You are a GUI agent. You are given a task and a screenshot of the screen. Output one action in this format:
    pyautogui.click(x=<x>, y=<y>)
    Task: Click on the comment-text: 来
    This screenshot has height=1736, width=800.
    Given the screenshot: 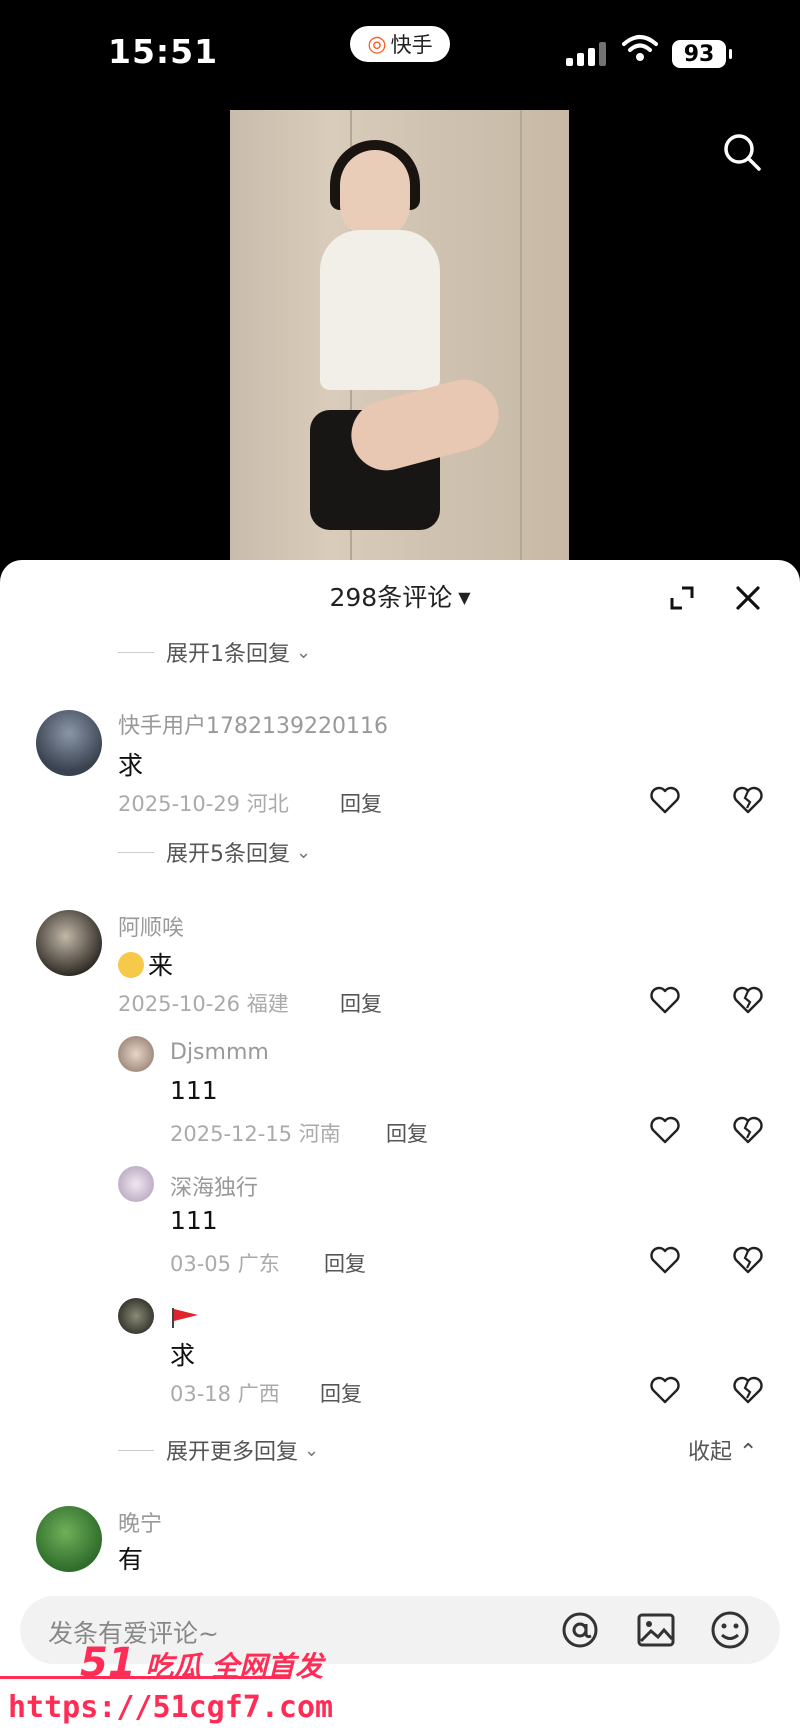 What is the action you would take?
    pyautogui.click(x=145, y=964)
    